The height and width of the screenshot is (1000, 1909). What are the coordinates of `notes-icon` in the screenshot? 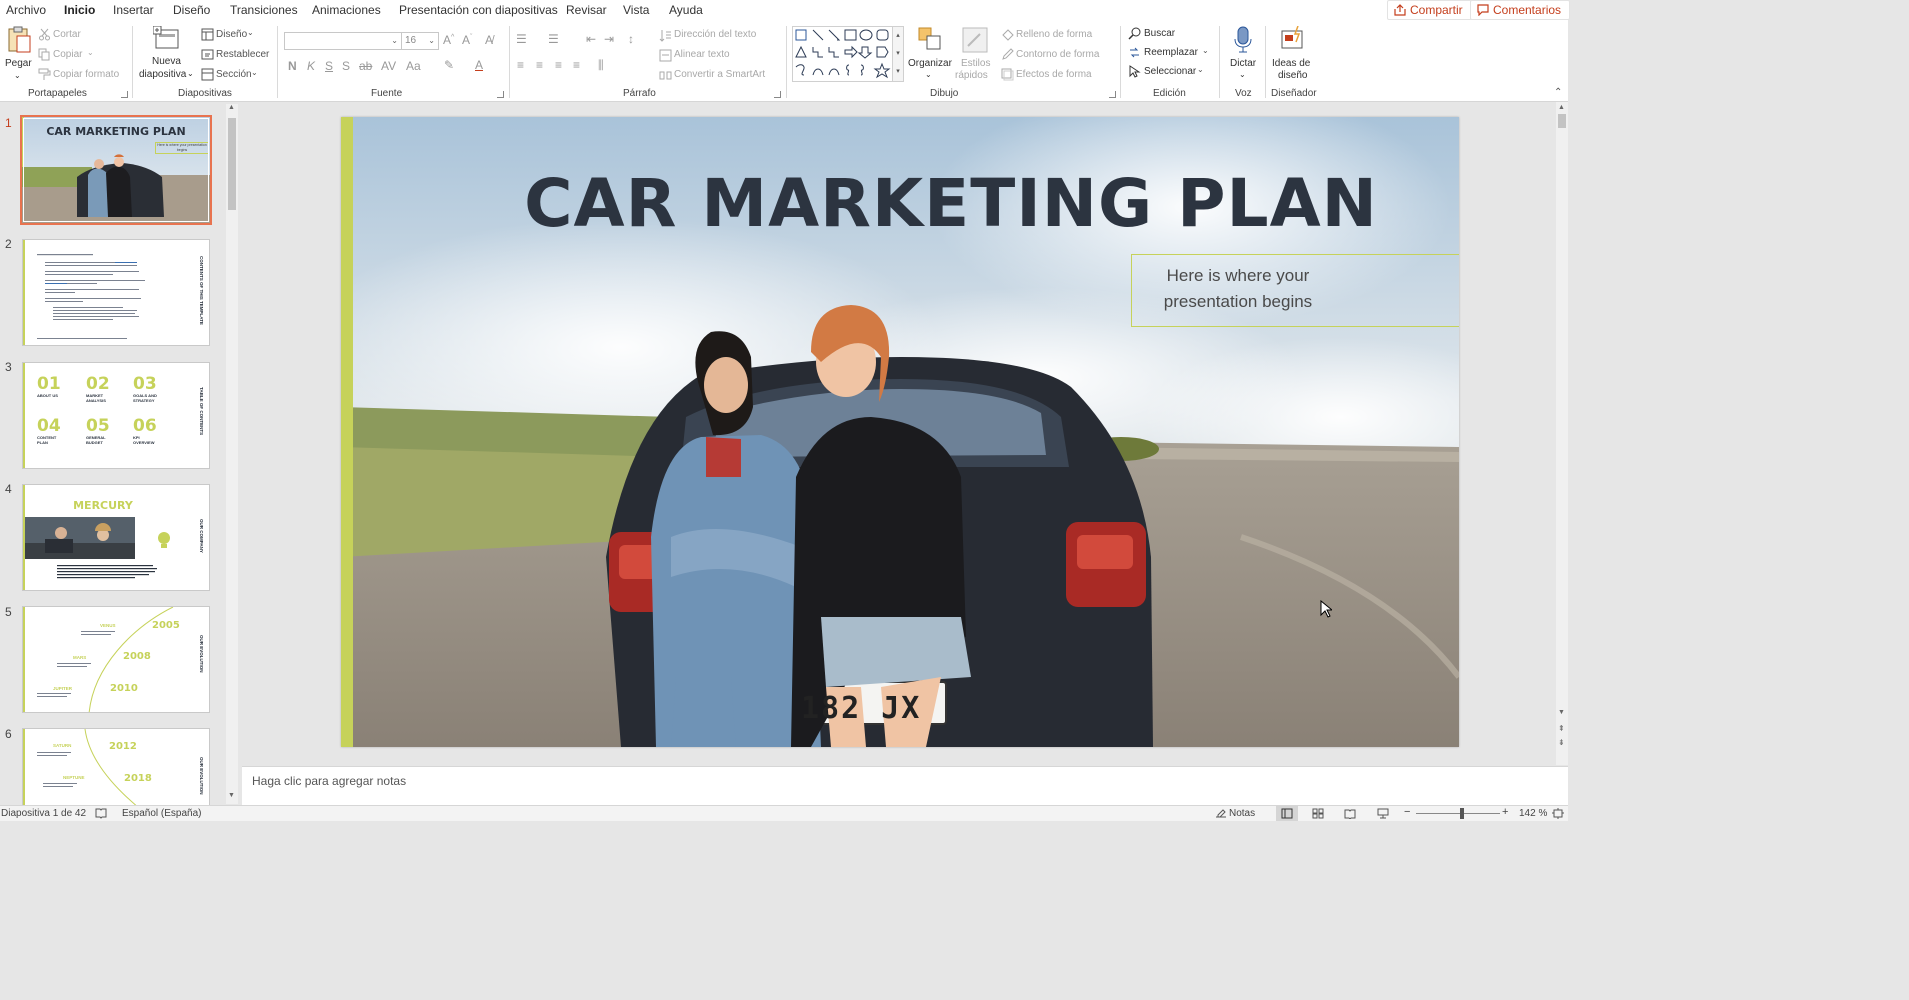 It's located at (1221, 813).